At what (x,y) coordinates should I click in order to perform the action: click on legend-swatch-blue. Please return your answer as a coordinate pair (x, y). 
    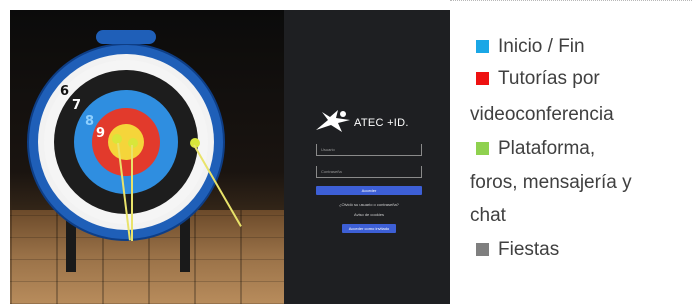
    Looking at the image, I should click on (482, 46).